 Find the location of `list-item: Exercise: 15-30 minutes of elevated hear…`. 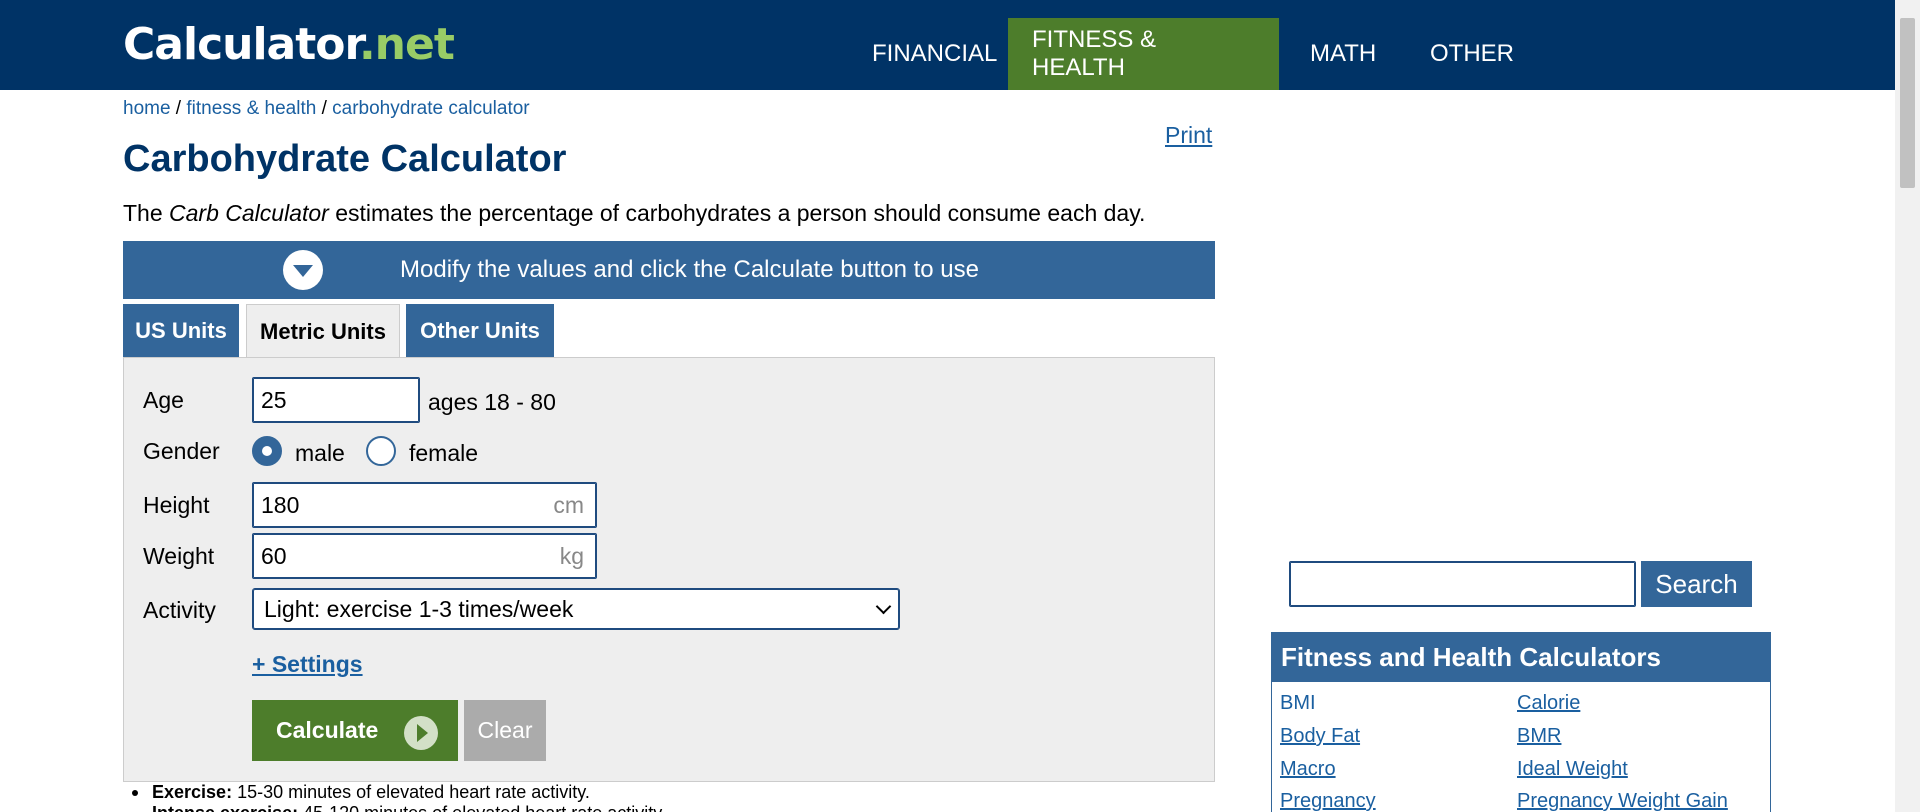

list-item: Exercise: 15-30 minutes of elevated hear… is located at coordinates (361, 792).